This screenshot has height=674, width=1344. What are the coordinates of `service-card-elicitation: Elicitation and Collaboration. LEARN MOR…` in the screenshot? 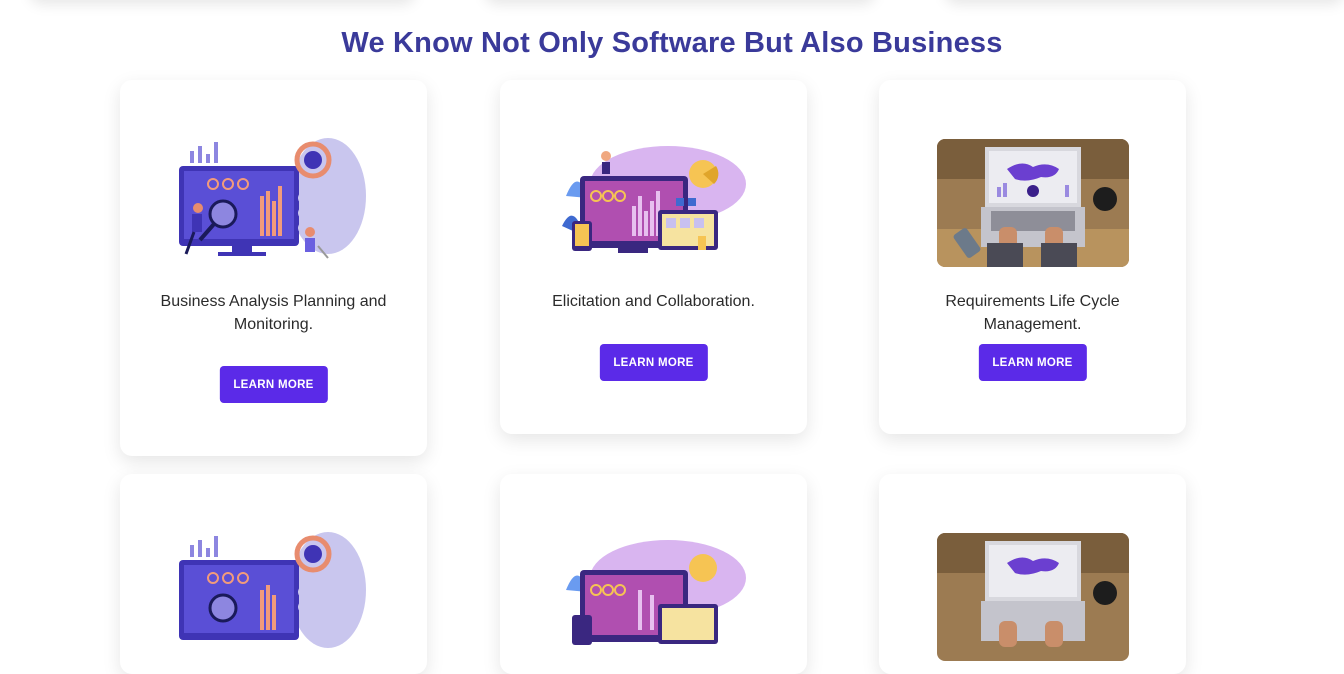 It's located at (653, 257).